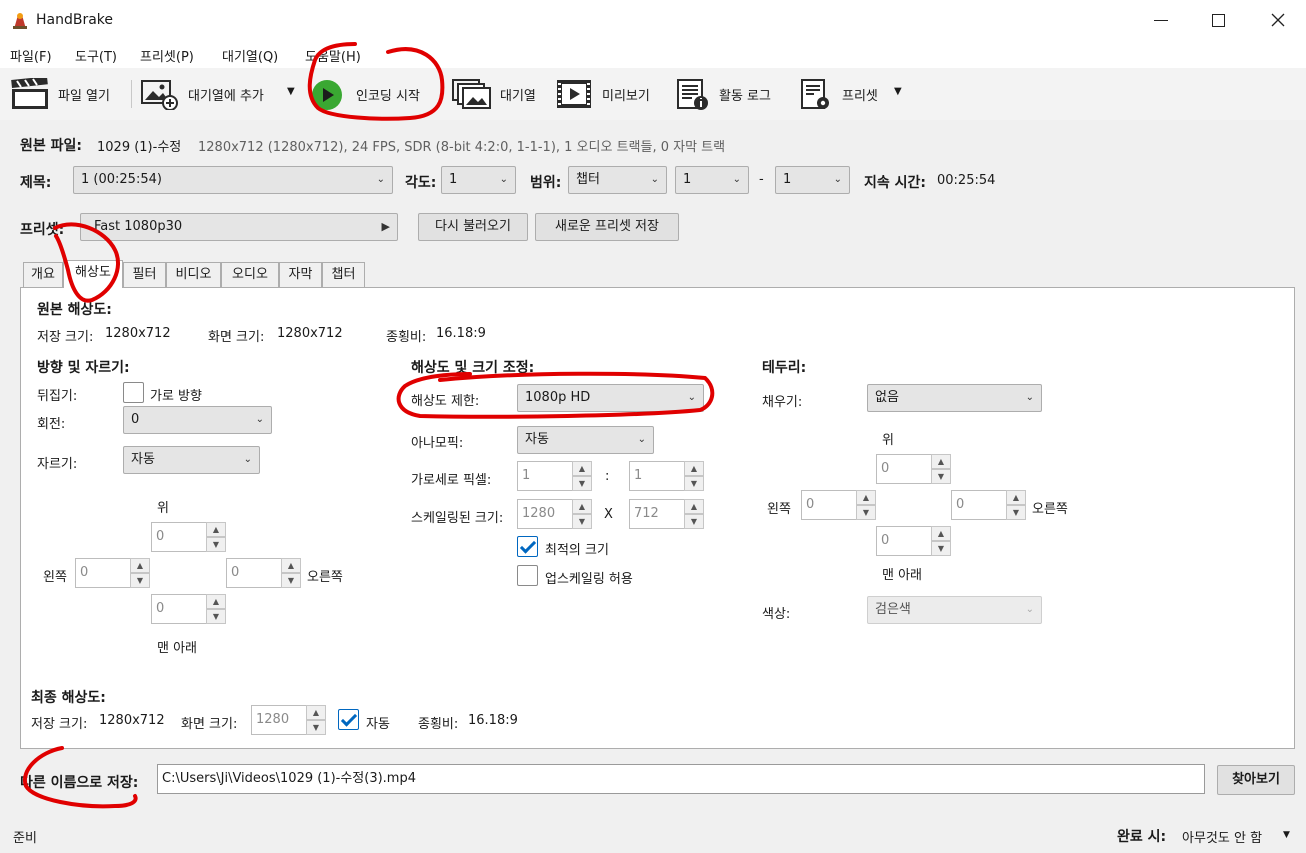 The width and height of the screenshot is (1306, 853). I want to click on resolution-limit-dropdown: 1080p HD ⌄, so click(610, 398).